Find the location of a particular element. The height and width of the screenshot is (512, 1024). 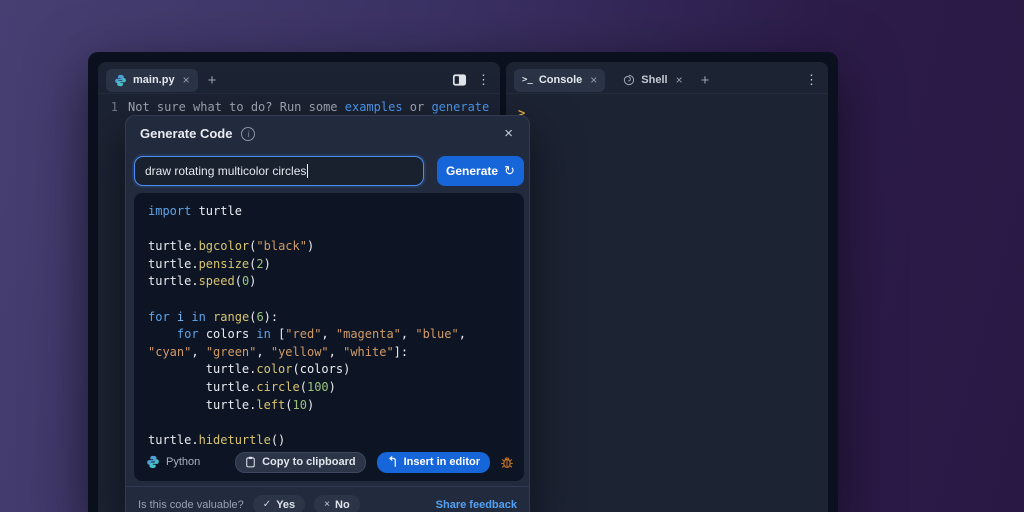

hint-segment: or is located at coordinates (417, 107).